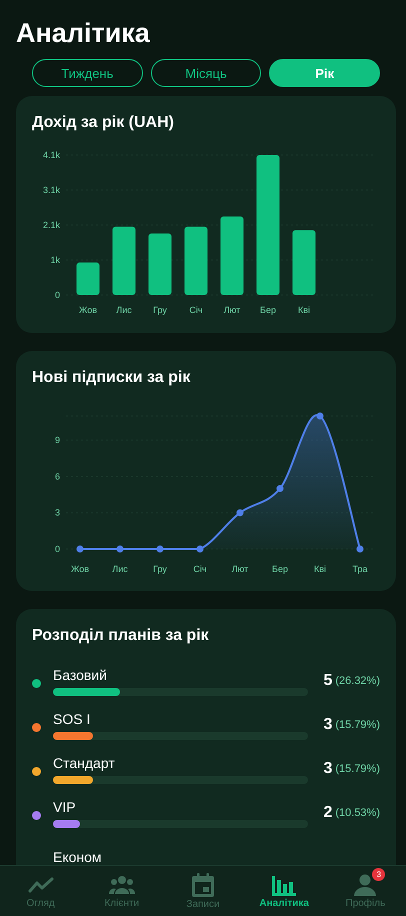 The image size is (406, 916). Describe the element at coordinates (324, 73) in the screenshot. I see `period-tab: Рік` at that location.